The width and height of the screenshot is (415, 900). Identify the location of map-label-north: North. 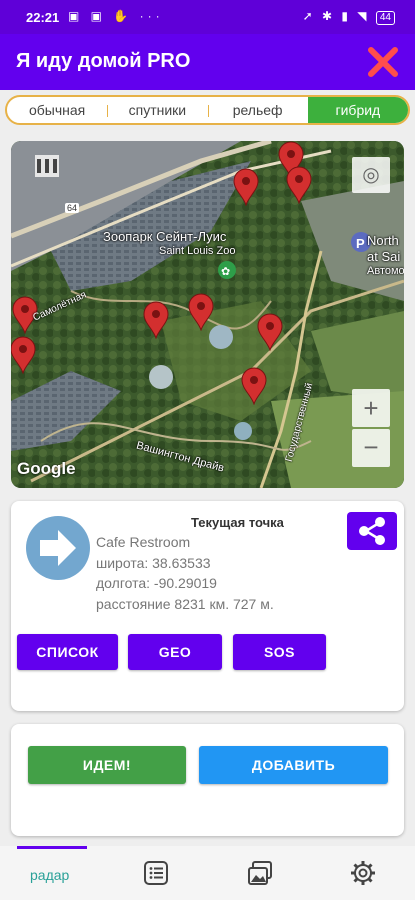
(383, 240).